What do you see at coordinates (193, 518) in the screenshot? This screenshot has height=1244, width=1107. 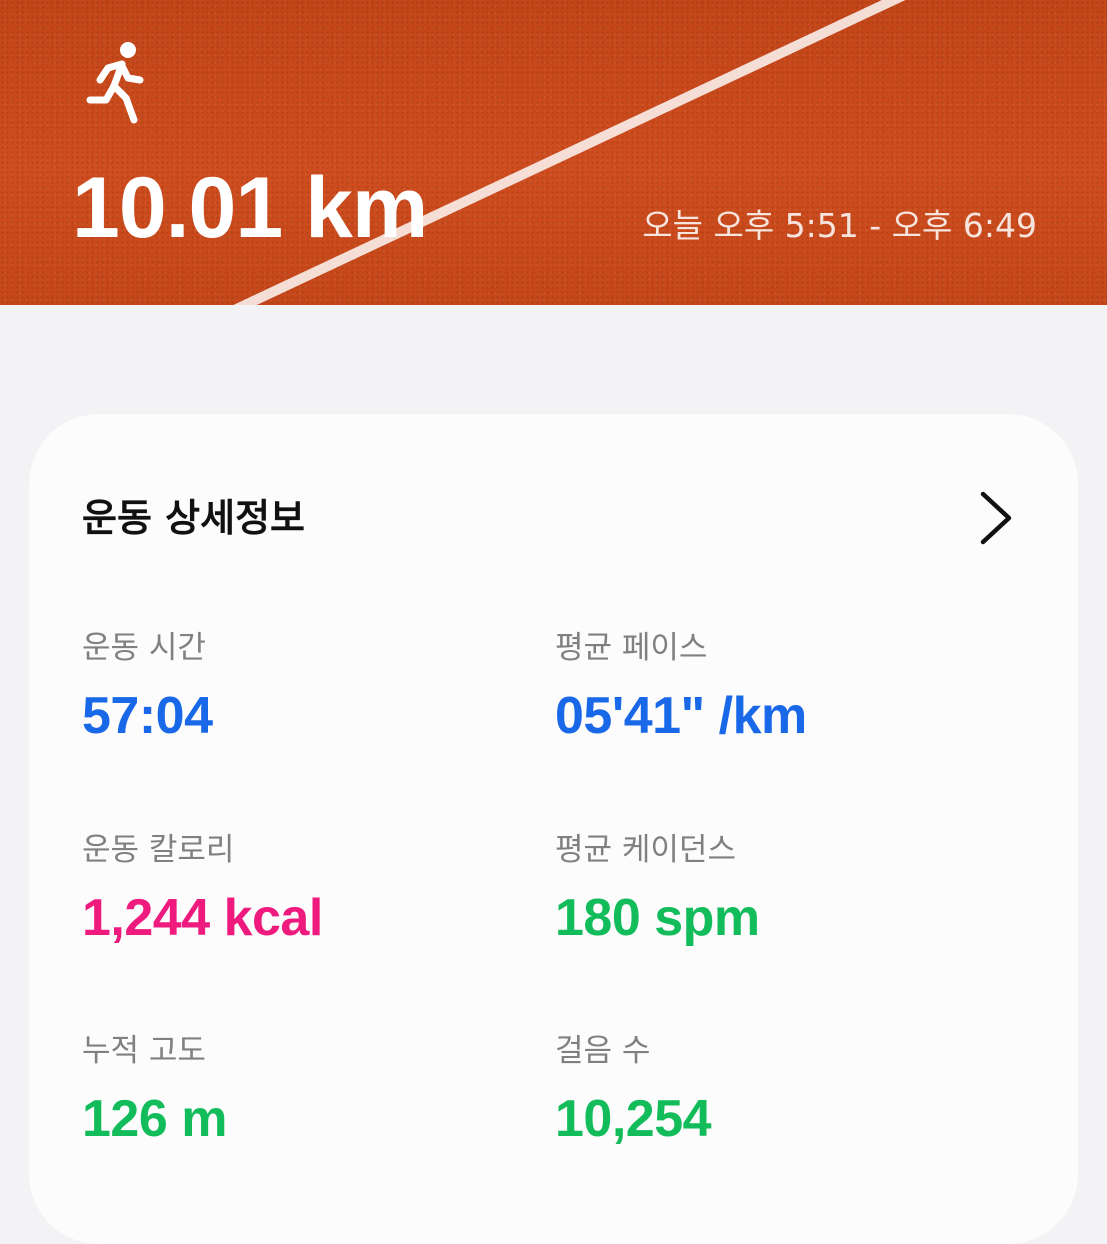 I see `card-title: 운동 상세정보` at bounding box center [193, 518].